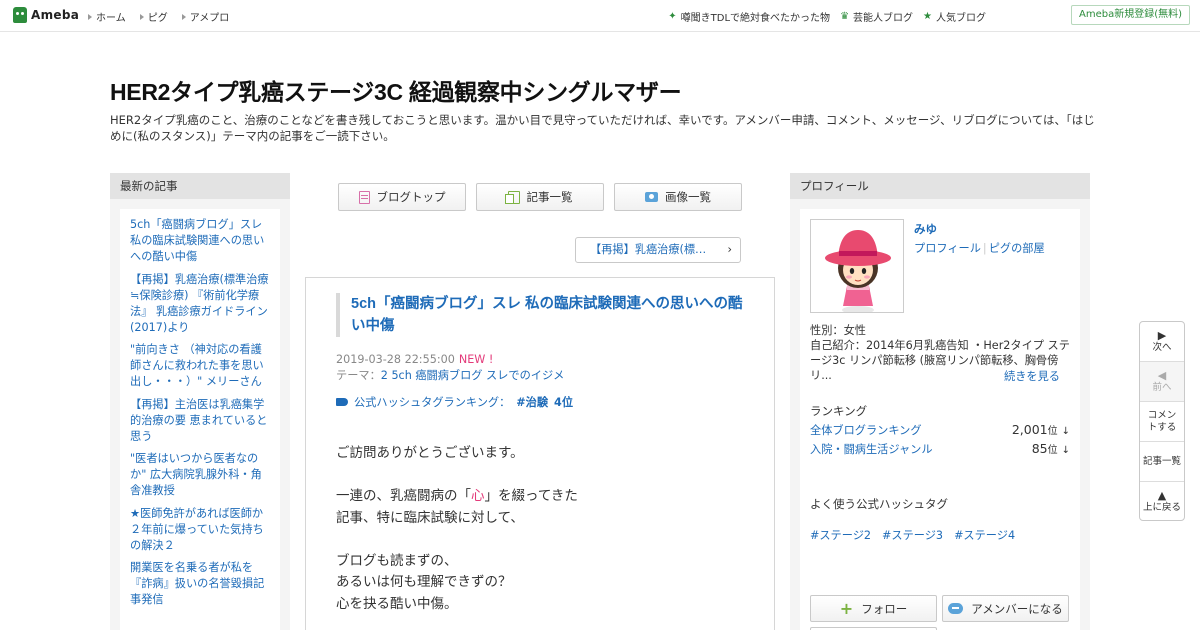  Describe the element at coordinates (200, 584) in the screenshot. I see `recent-entry-link: 開業医を名乗る者が私を『詐病』扱いの名誉毀損記事発信` at that location.